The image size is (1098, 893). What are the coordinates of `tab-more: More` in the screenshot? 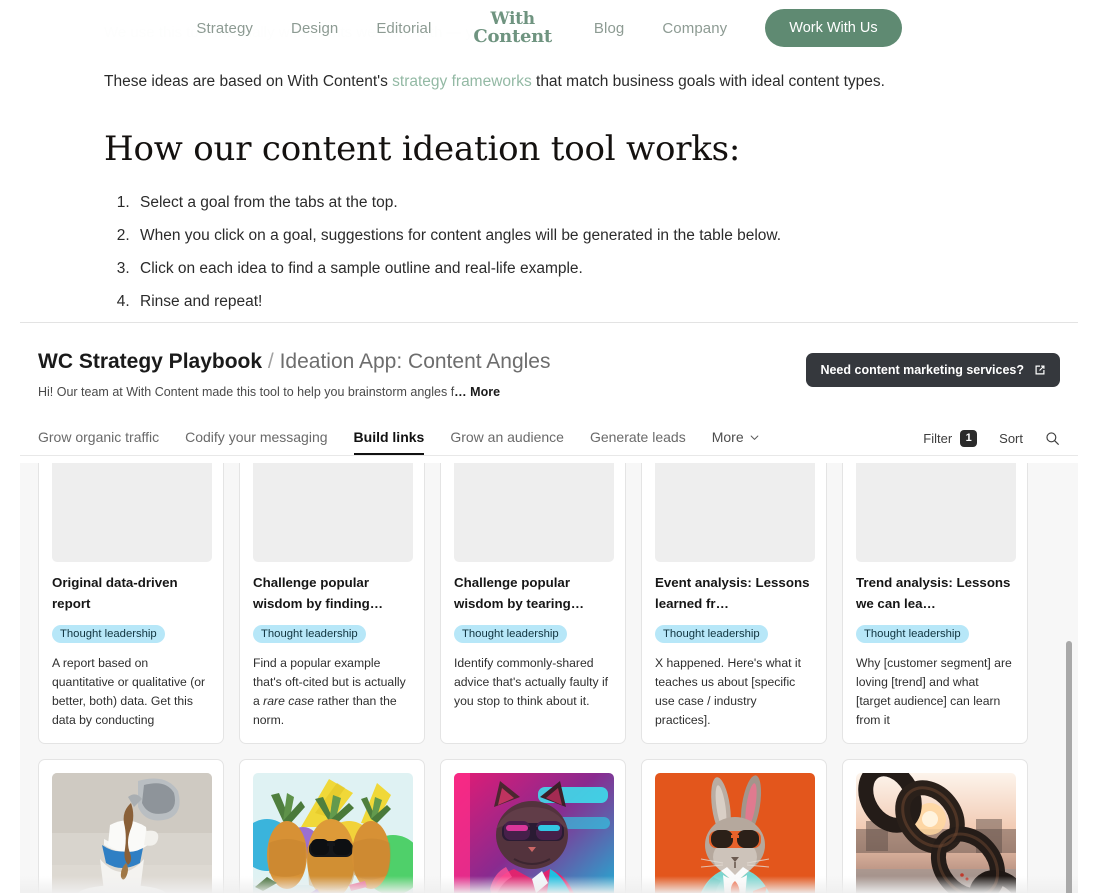 It's located at (735, 438).